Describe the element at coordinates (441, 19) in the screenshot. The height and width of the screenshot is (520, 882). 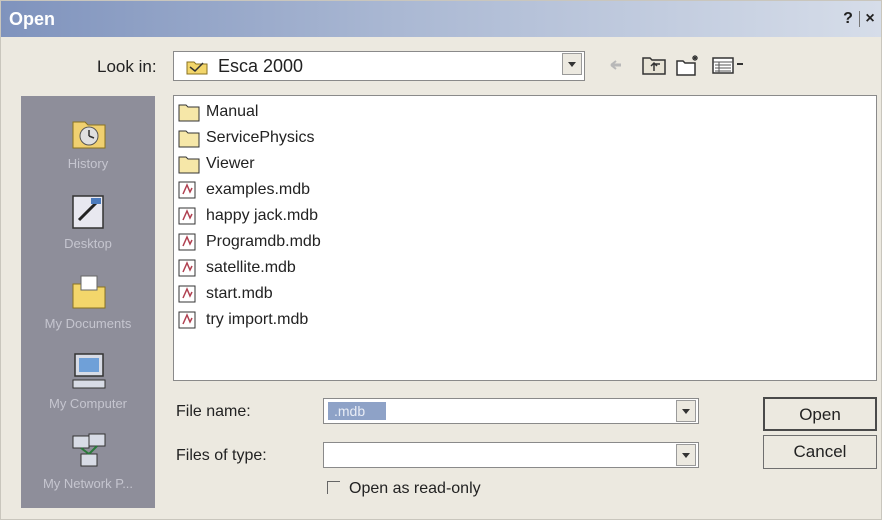
I see `title-bar: Open ? ×` at that location.